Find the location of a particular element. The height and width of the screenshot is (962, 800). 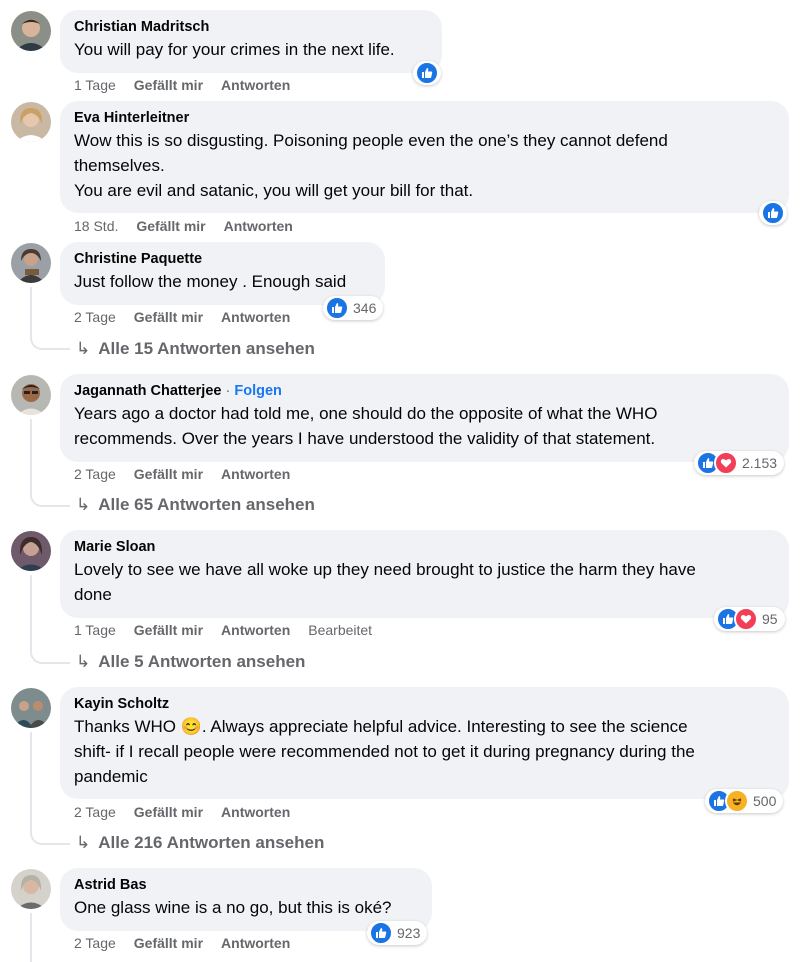

reaction-summary: 923 is located at coordinates (397, 933).